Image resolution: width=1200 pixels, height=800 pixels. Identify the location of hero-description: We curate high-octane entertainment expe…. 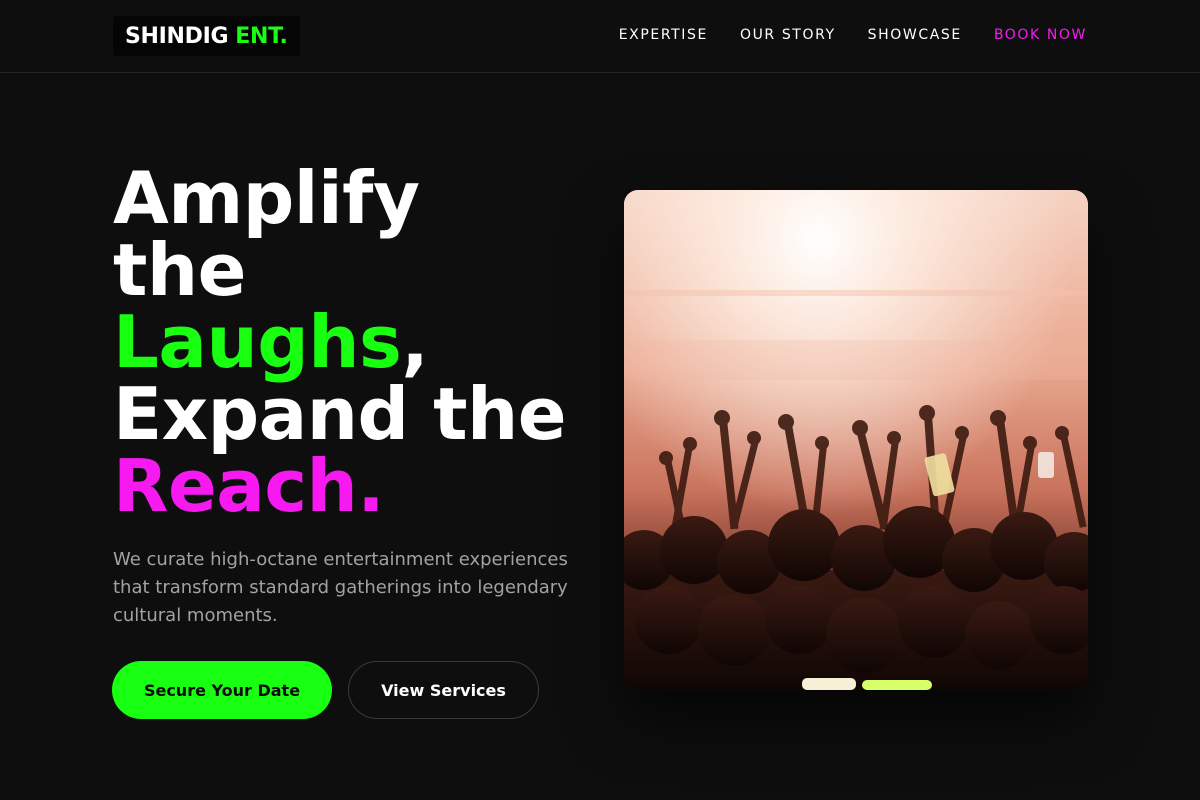
(340, 587).